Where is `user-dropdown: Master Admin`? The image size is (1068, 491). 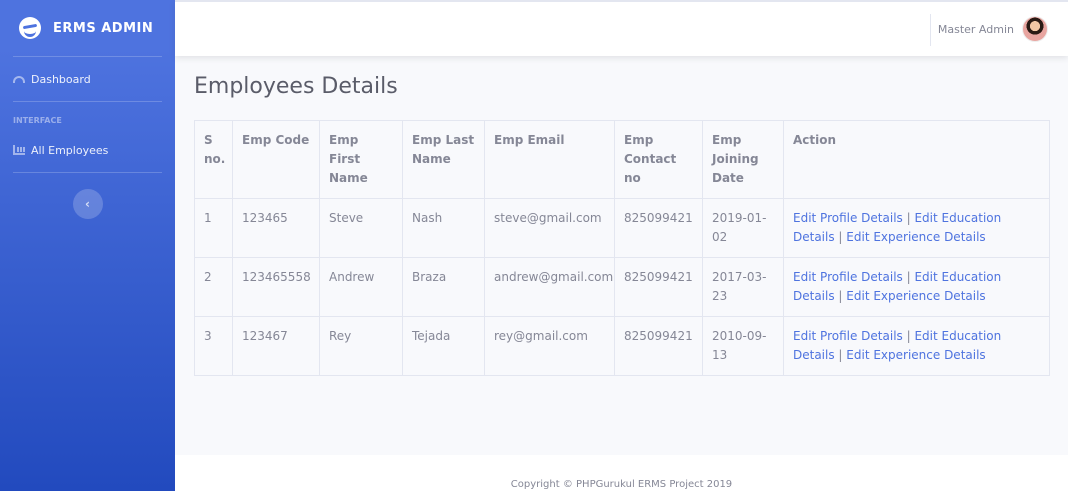 user-dropdown: Master Admin is located at coordinates (993, 29).